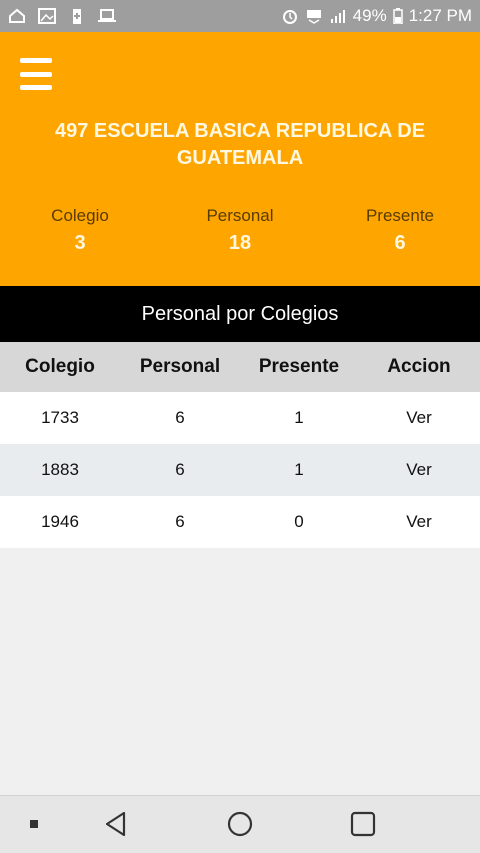  I want to click on stat-presente: Presente 6, so click(400, 230).